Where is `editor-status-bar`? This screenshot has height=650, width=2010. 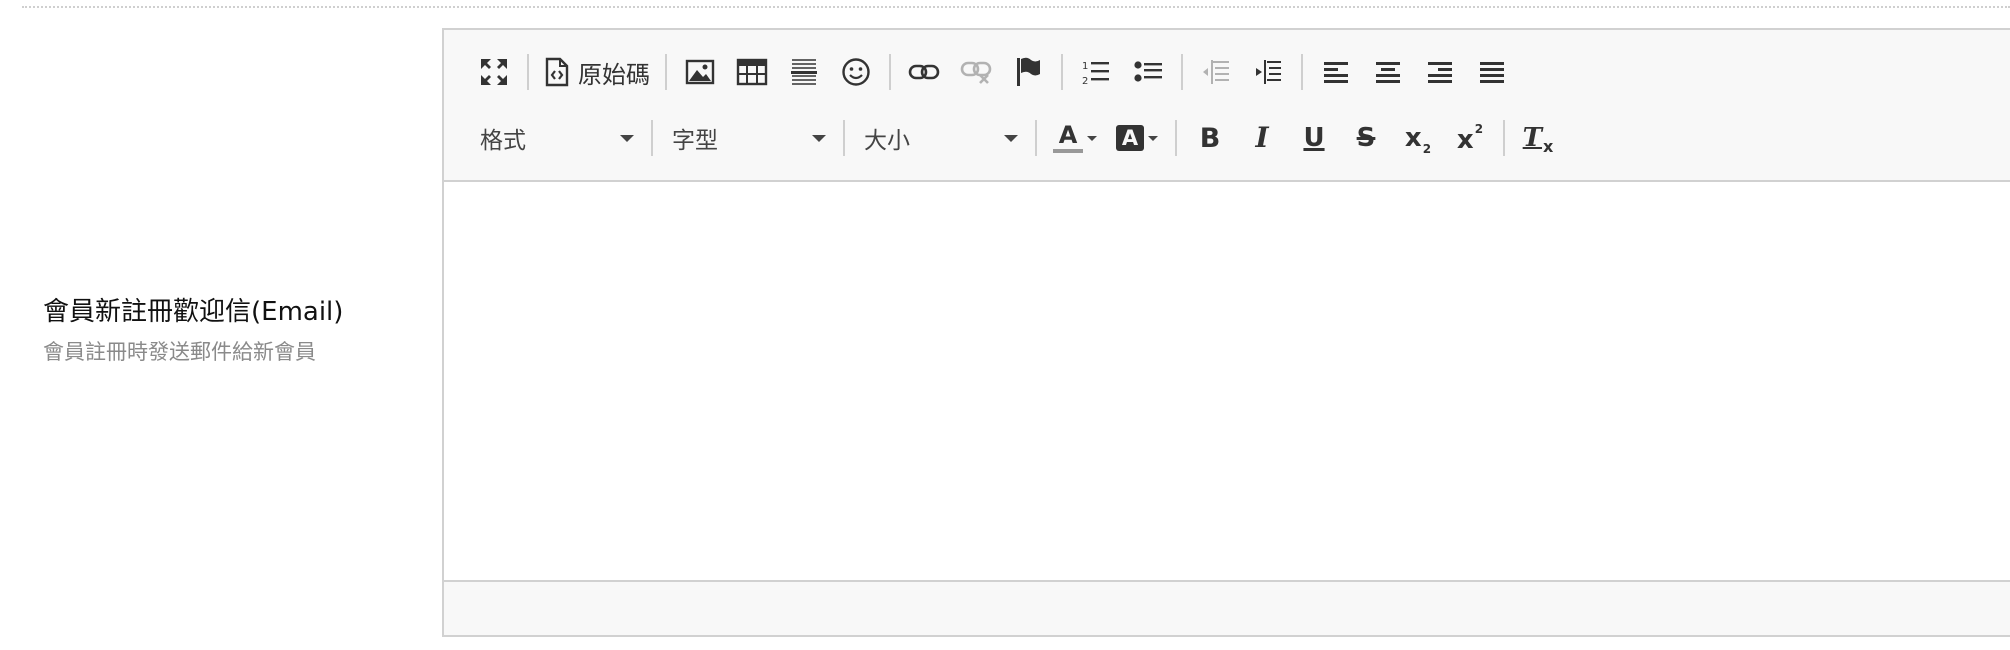 editor-status-bar is located at coordinates (1227, 607).